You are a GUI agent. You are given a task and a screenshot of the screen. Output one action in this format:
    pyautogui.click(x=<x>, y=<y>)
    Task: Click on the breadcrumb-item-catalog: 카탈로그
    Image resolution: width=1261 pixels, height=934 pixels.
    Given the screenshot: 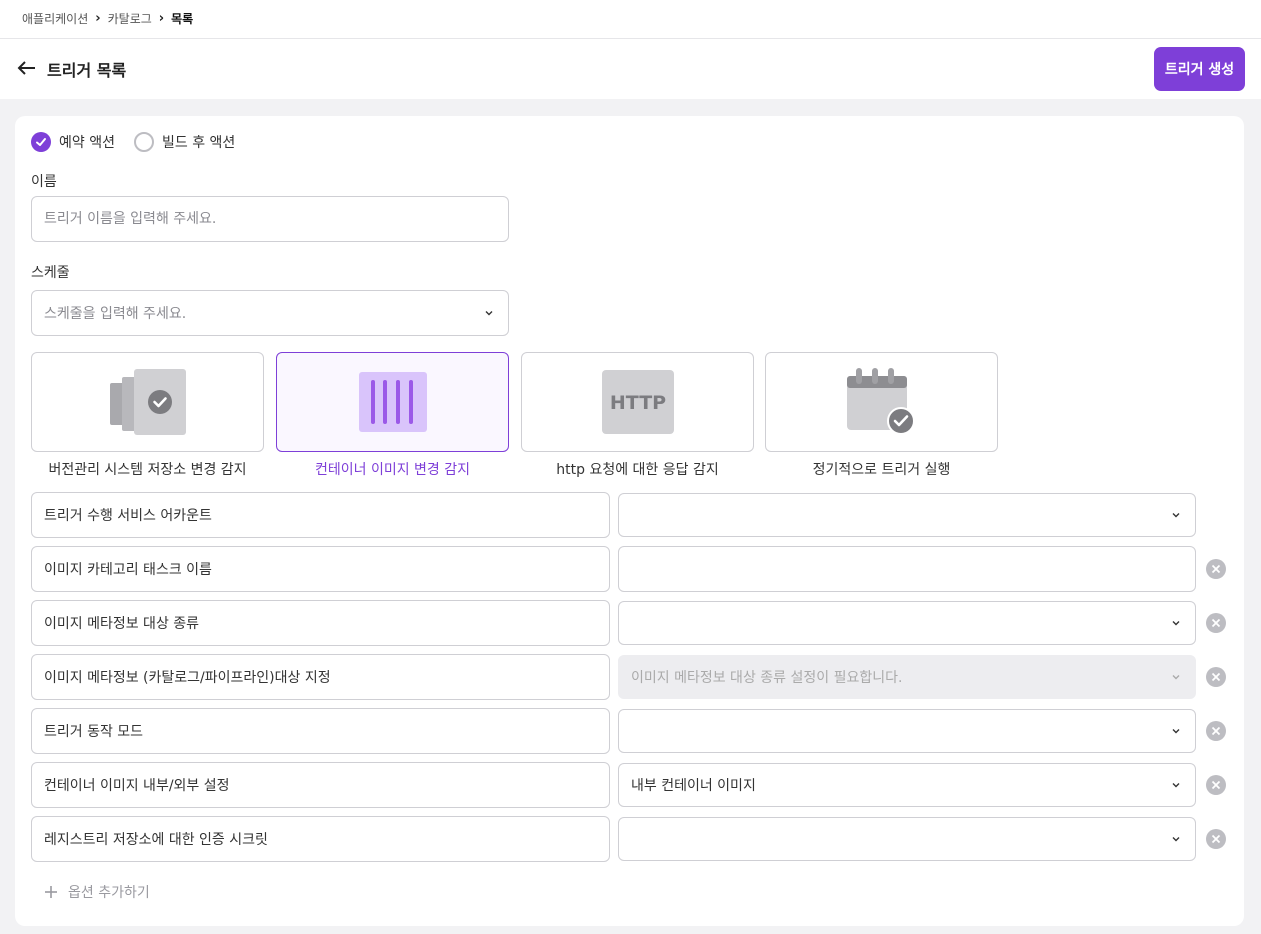 What is the action you would take?
    pyautogui.click(x=130, y=18)
    